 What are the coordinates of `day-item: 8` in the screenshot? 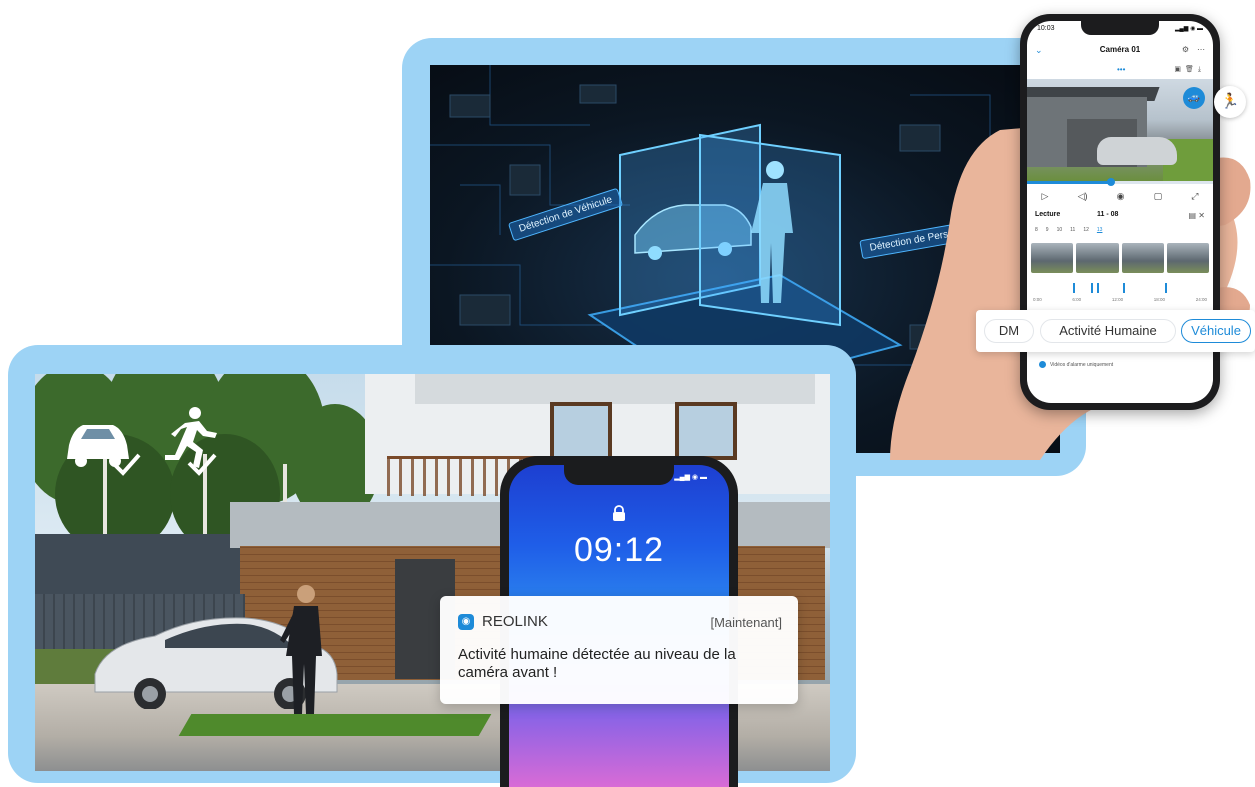 It's located at (1036, 230).